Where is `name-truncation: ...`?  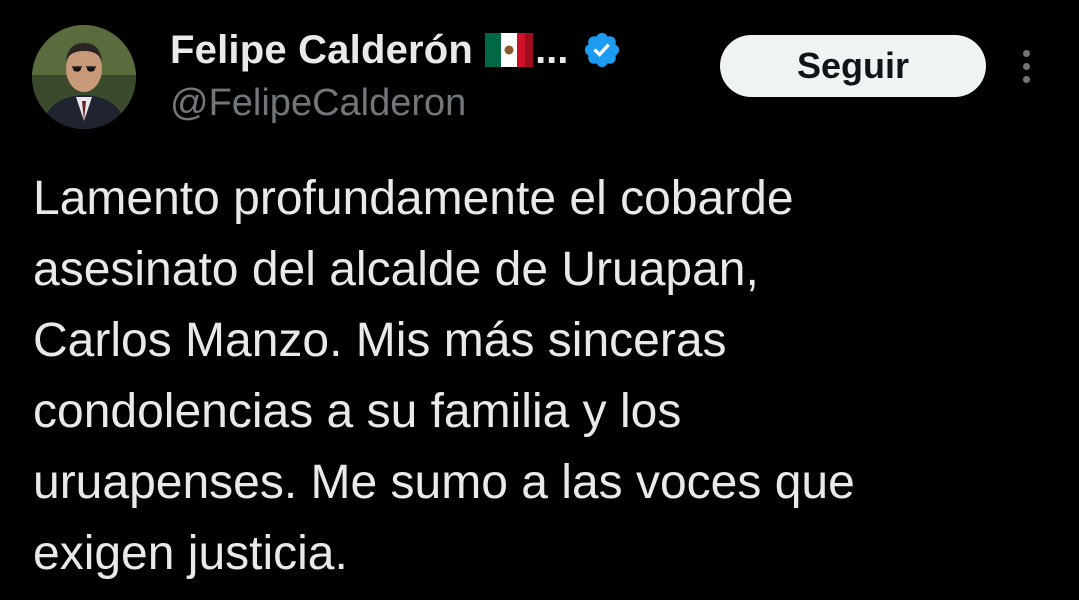 name-truncation: ... is located at coordinates (552, 49).